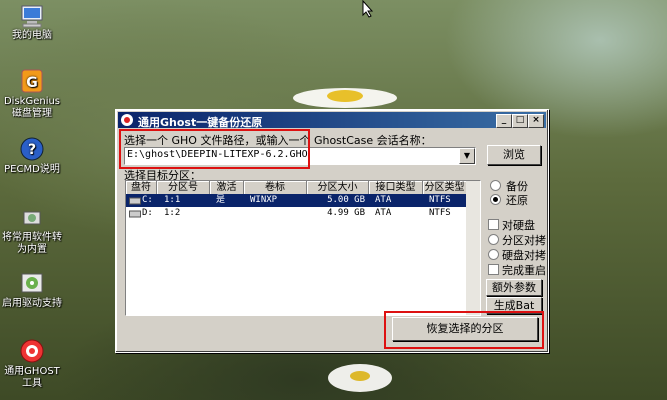  What do you see at coordinates (493, 224) in the screenshot?
I see `disk-to-disk-checkbox` at bounding box center [493, 224].